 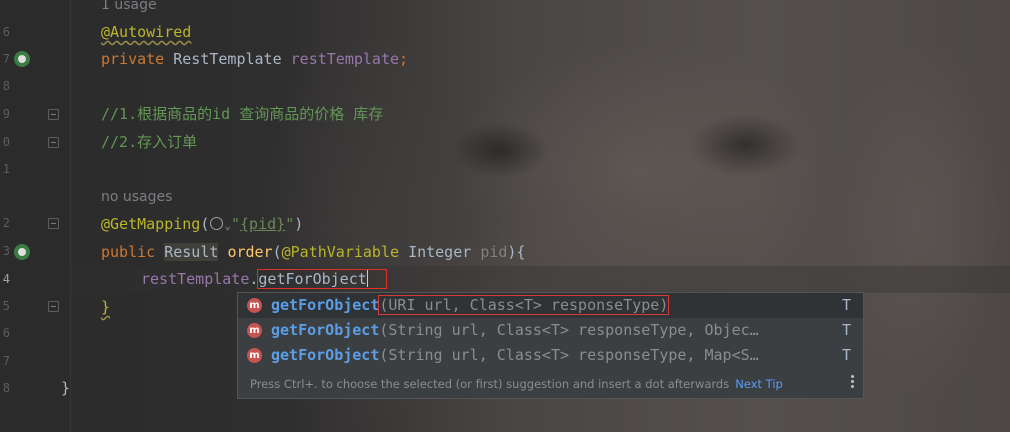 I want to click on line-number: 1, so click(x=6, y=169).